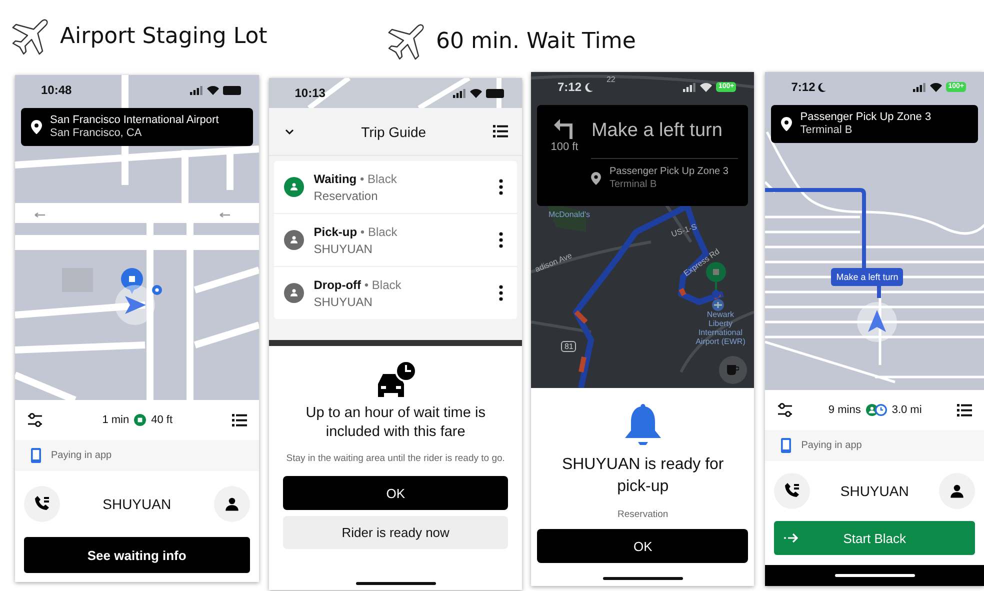 The image size is (984, 591). What do you see at coordinates (395, 532) in the screenshot?
I see `rider-ready-button: Rider is ready now` at bounding box center [395, 532].